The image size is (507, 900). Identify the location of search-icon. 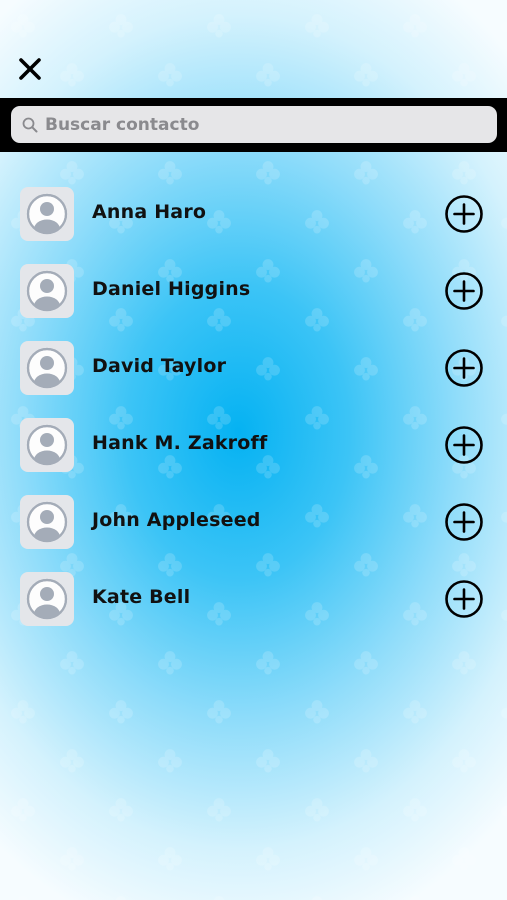
(30, 124).